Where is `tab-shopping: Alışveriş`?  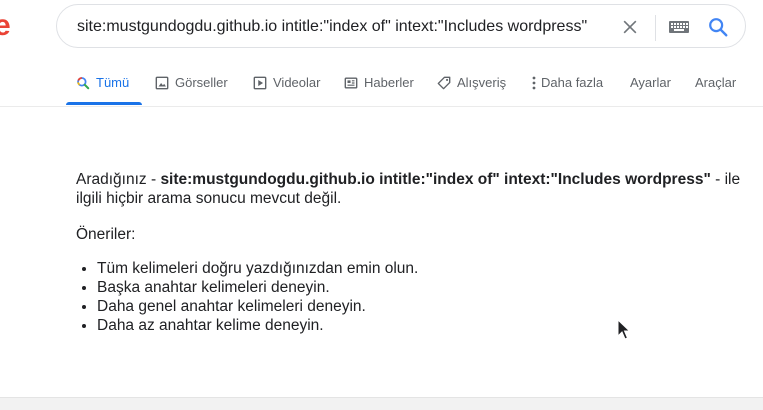 tab-shopping: Alışveriş is located at coordinates (471, 83).